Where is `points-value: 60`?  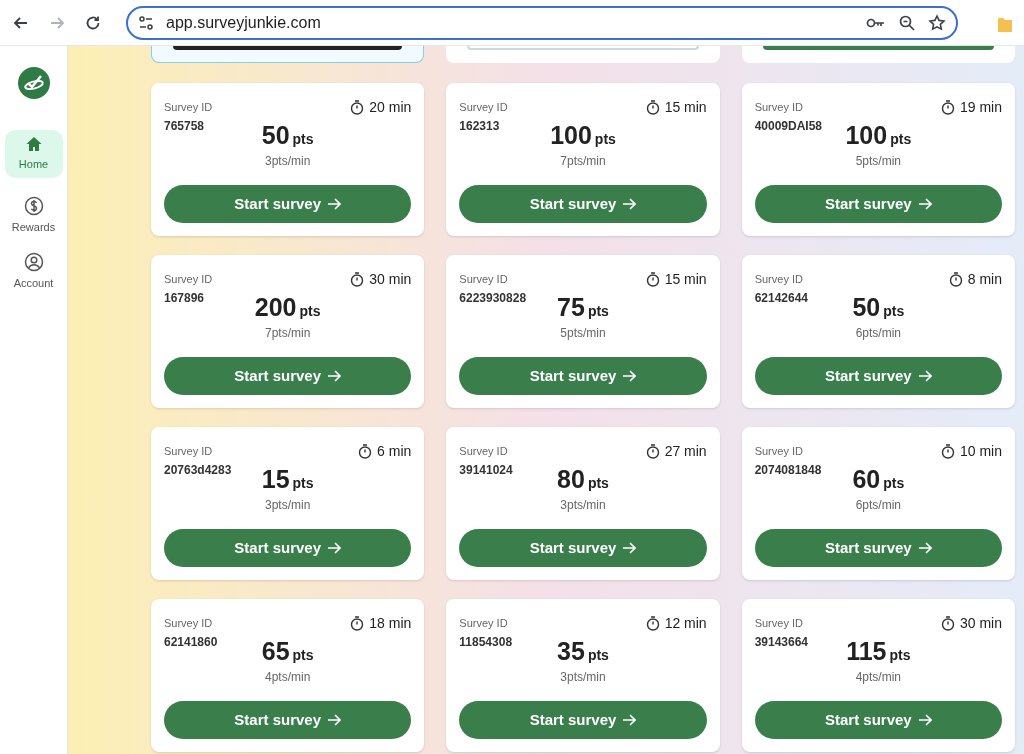 points-value: 60 is located at coordinates (866, 479).